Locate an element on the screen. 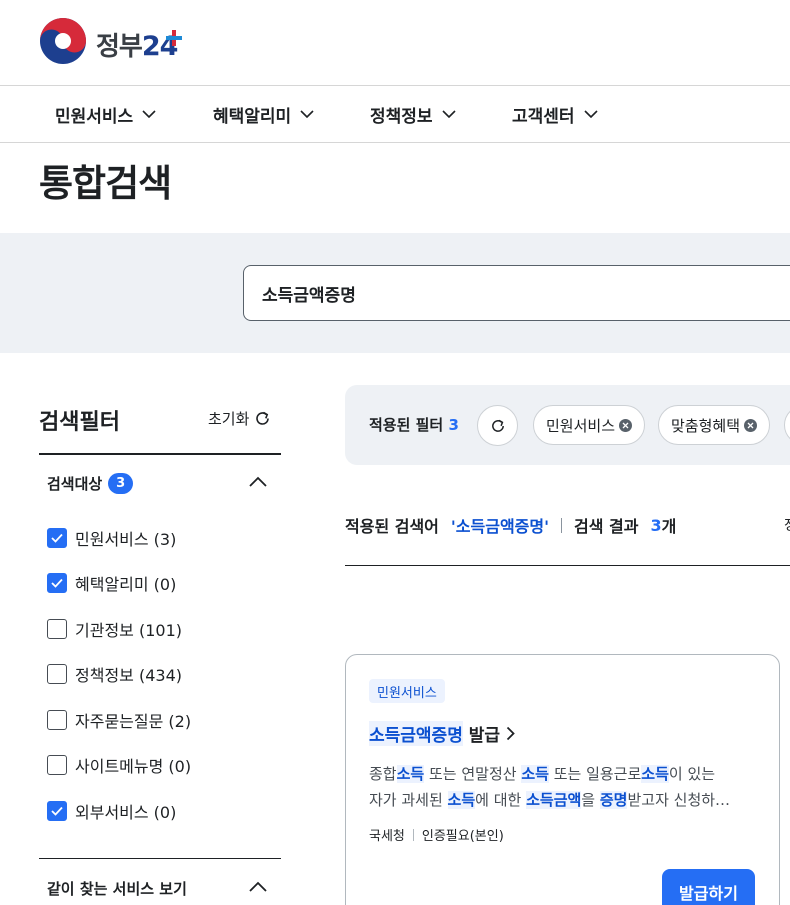 This screenshot has width=790, height=905. checkbox-label: 혜택알리미 (0) is located at coordinates (126, 584).